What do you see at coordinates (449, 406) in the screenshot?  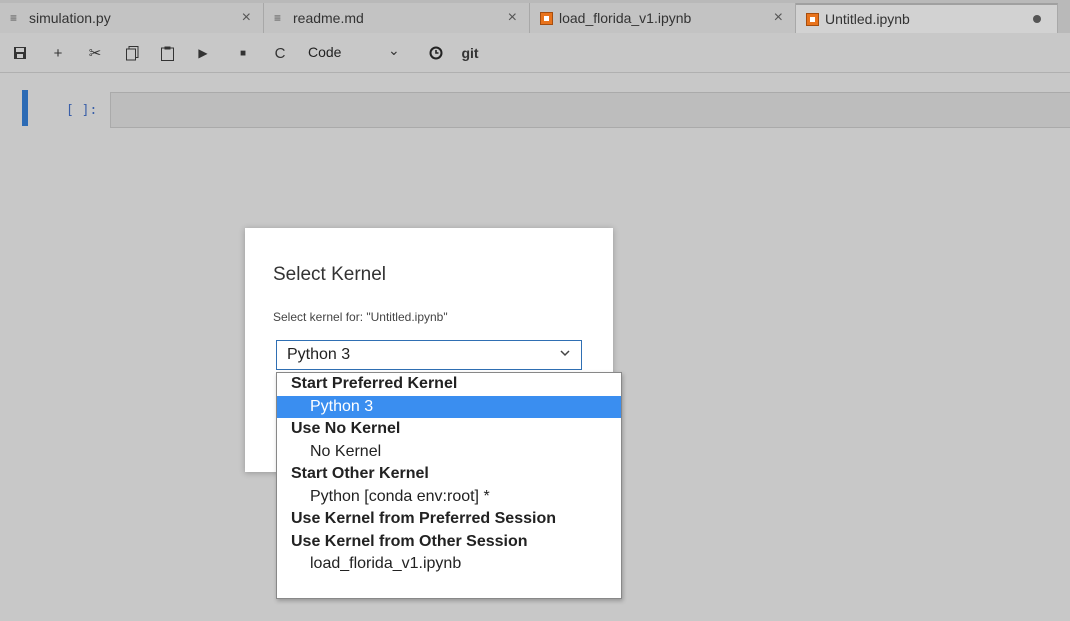 I see `dropdown-option: Python 3` at bounding box center [449, 406].